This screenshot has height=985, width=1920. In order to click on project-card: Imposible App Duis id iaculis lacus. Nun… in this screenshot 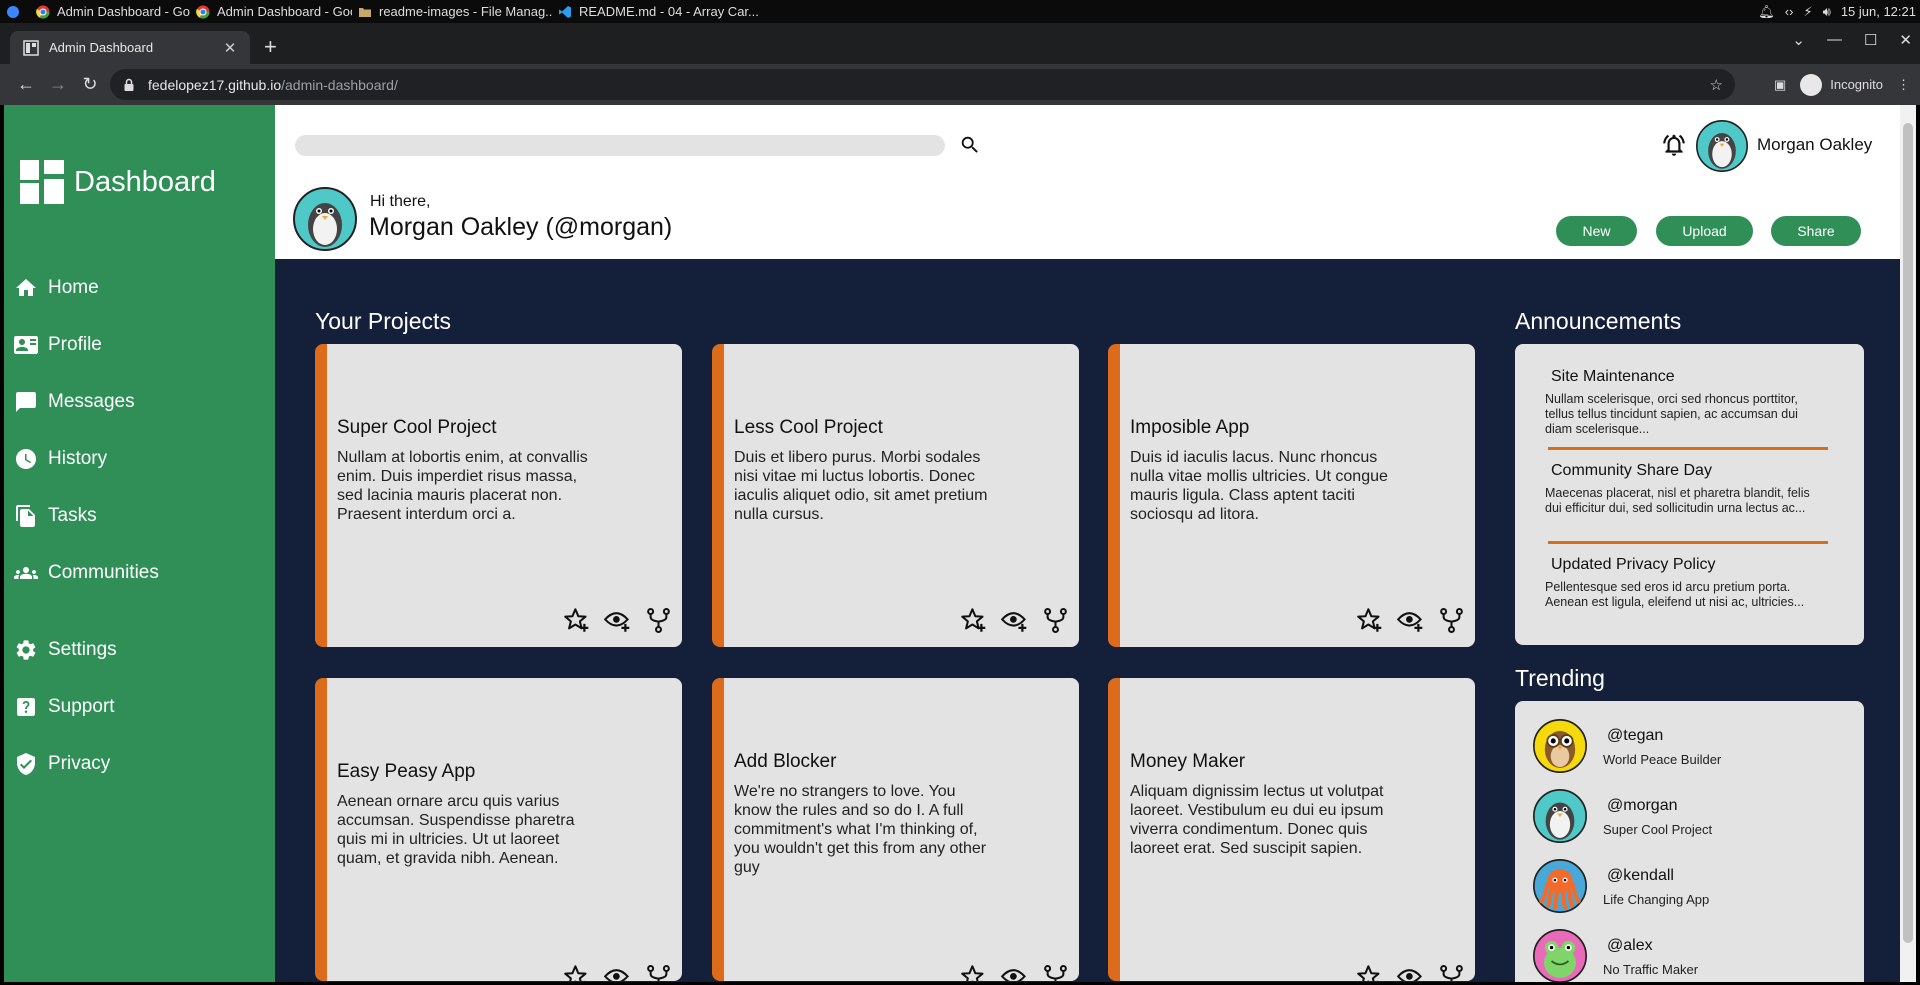, I will do `click(1291, 495)`.